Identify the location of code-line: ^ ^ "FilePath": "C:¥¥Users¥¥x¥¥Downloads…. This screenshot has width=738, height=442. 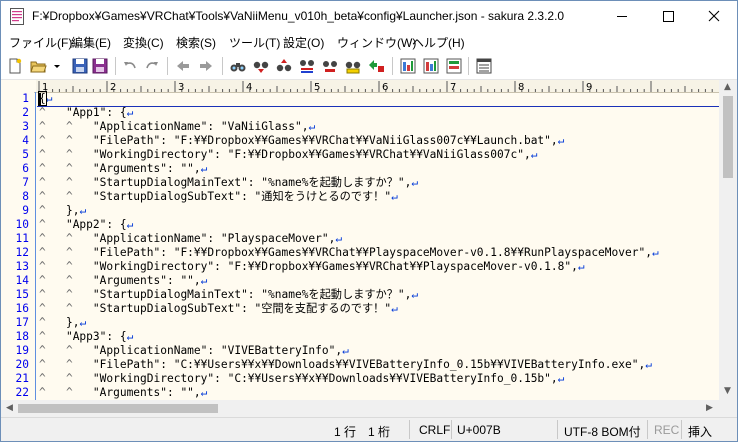
(345, 365).